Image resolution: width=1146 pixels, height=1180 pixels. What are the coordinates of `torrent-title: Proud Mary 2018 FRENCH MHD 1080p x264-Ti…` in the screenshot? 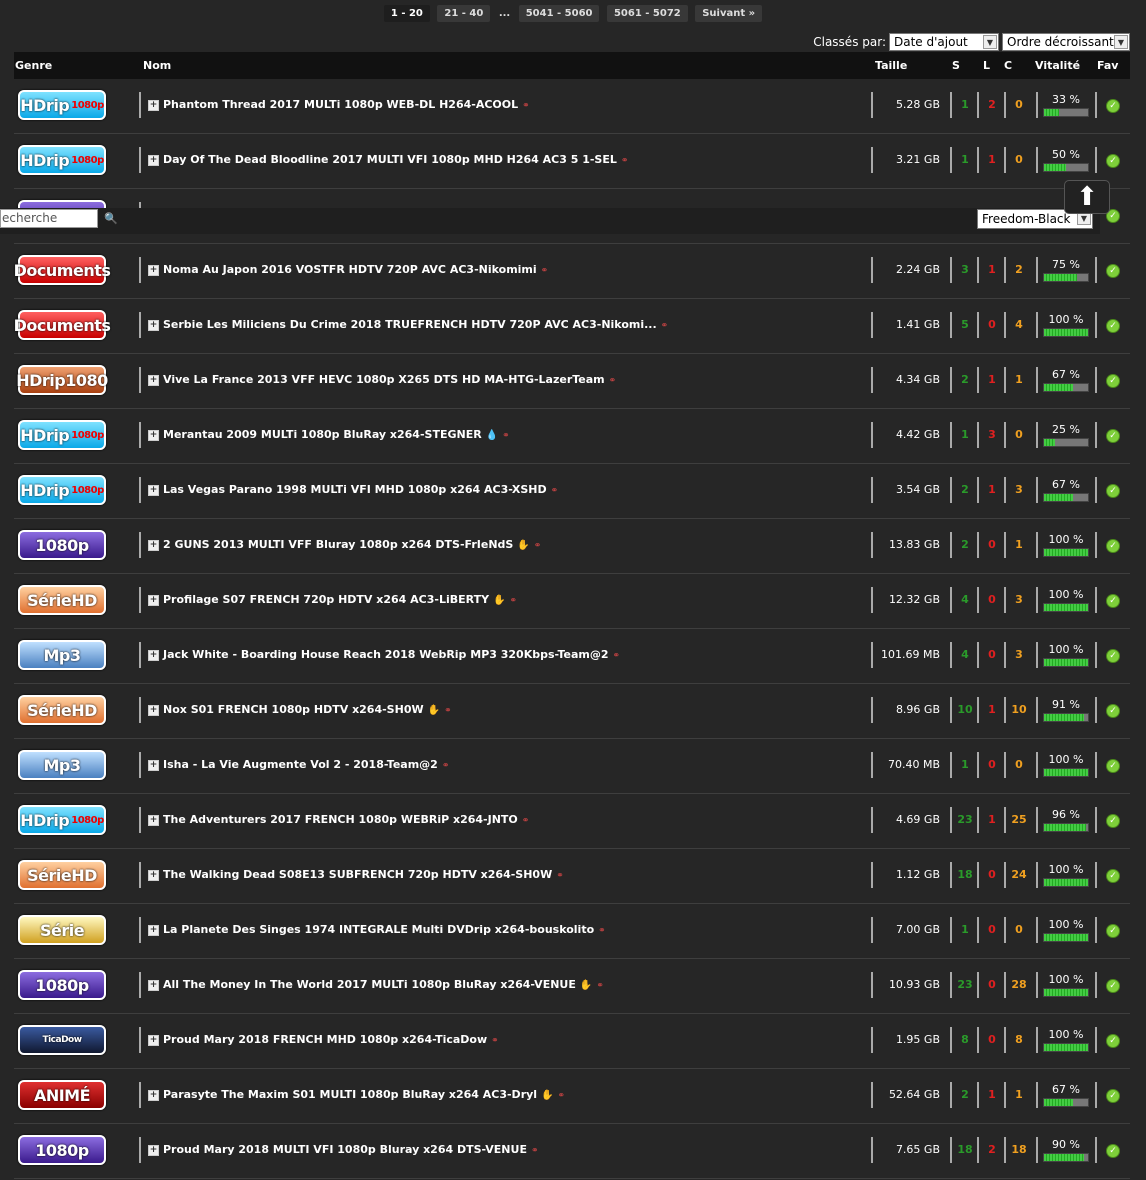 It's located at (325, 1039).